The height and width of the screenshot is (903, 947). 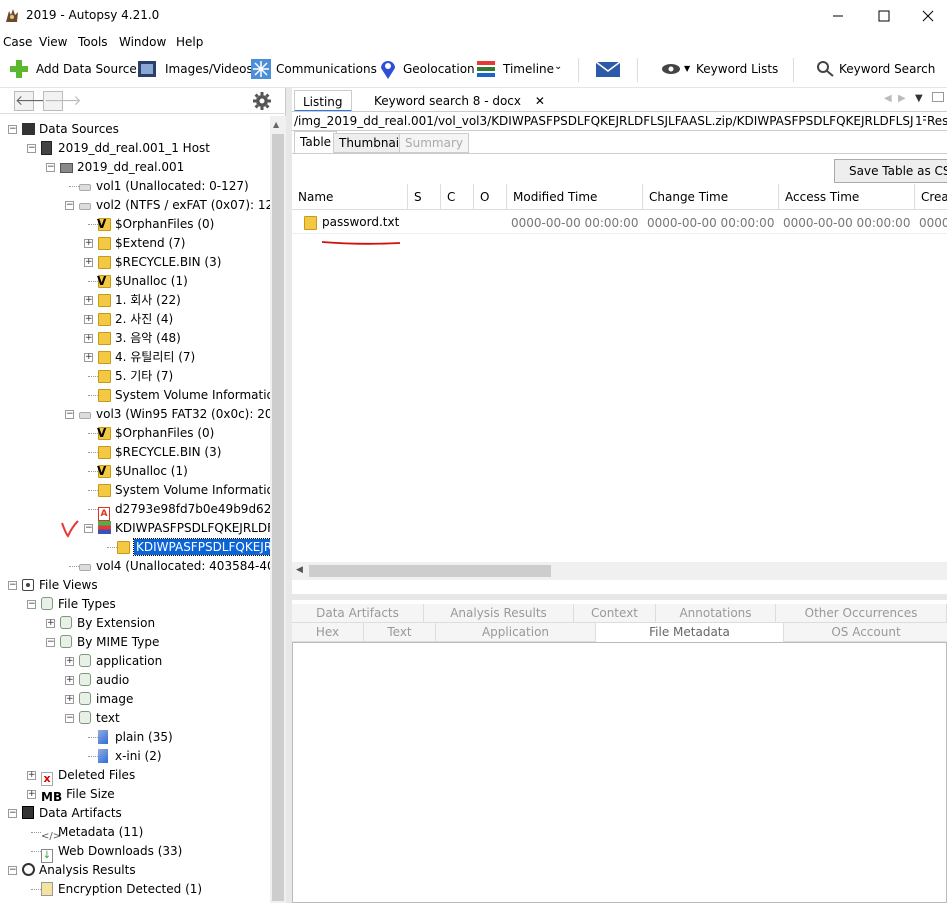 What do you see at coordinates (97, 680) in the screenshot?
I see `tree-node: + audio` at bounding box center [97, 680].